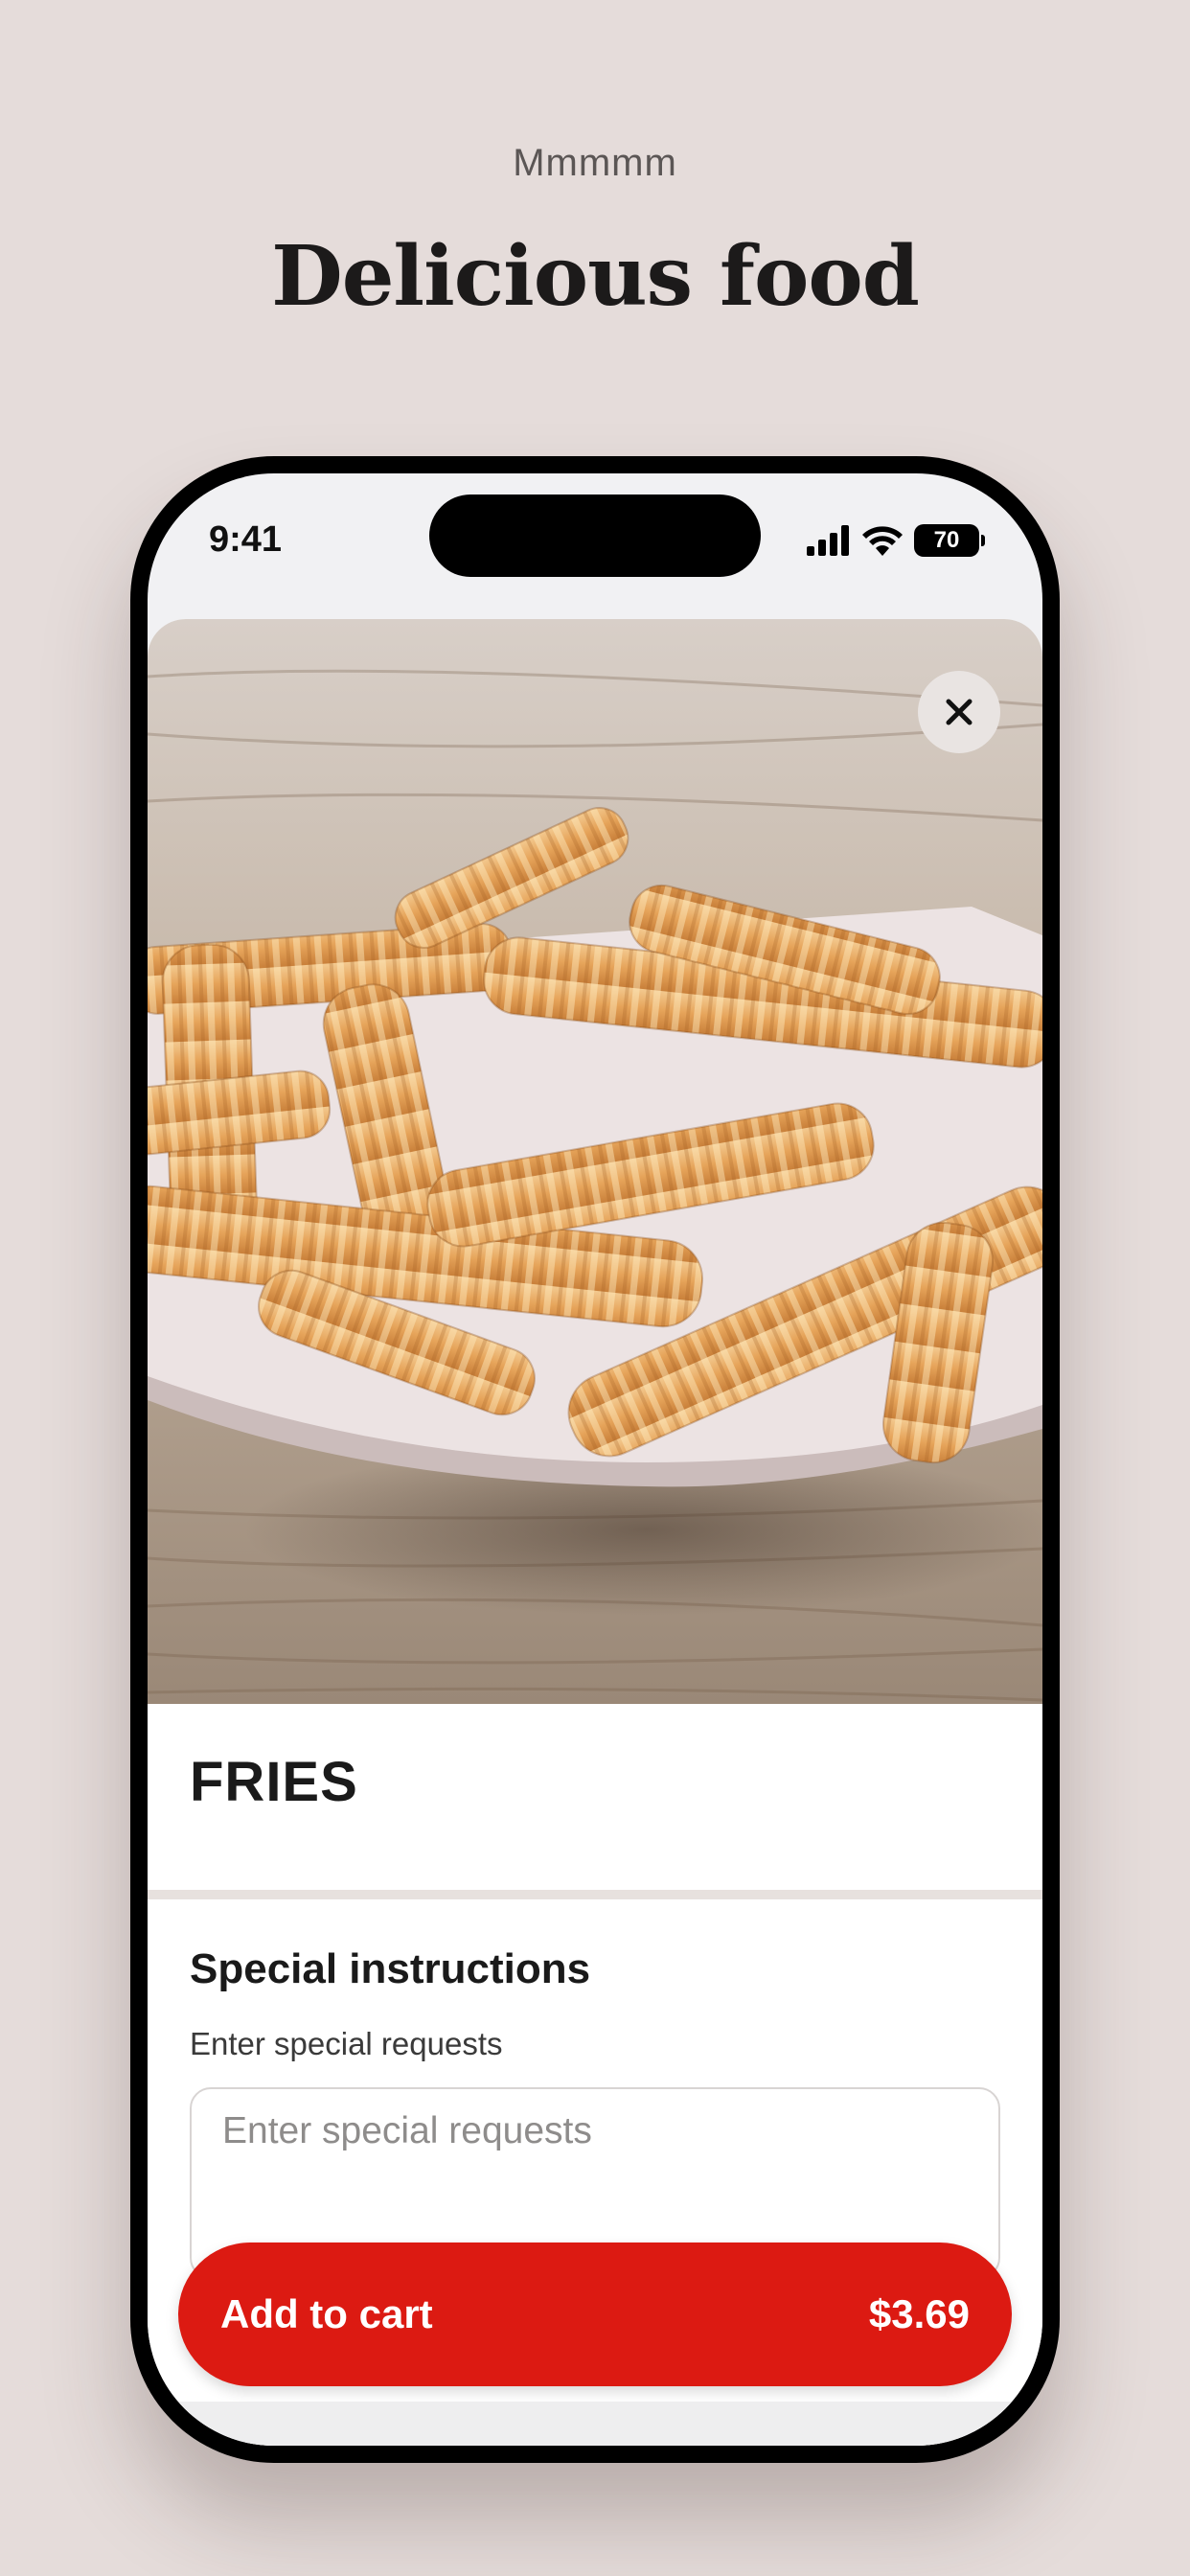 Image resolution: width=1190 pixels, height=2576 pixels. Describe the element at coordinates (347, 2043) in the screenshot. I see `special-instructions-subtitle: Enter special requests` at that location.